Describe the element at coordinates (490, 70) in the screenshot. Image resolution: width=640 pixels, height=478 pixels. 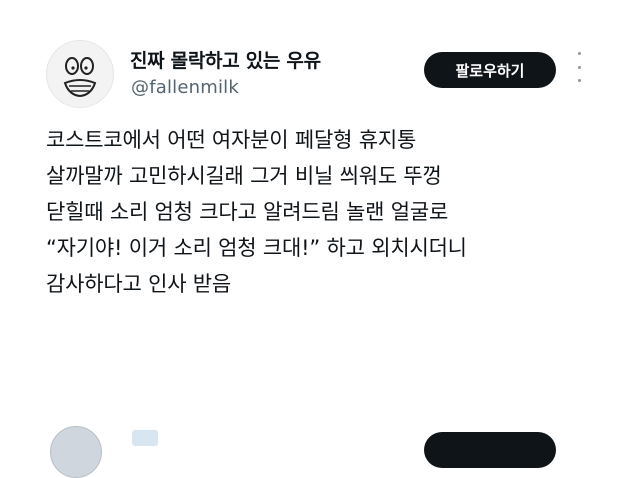
I see `follow-button: 팔로우하기` at that location.